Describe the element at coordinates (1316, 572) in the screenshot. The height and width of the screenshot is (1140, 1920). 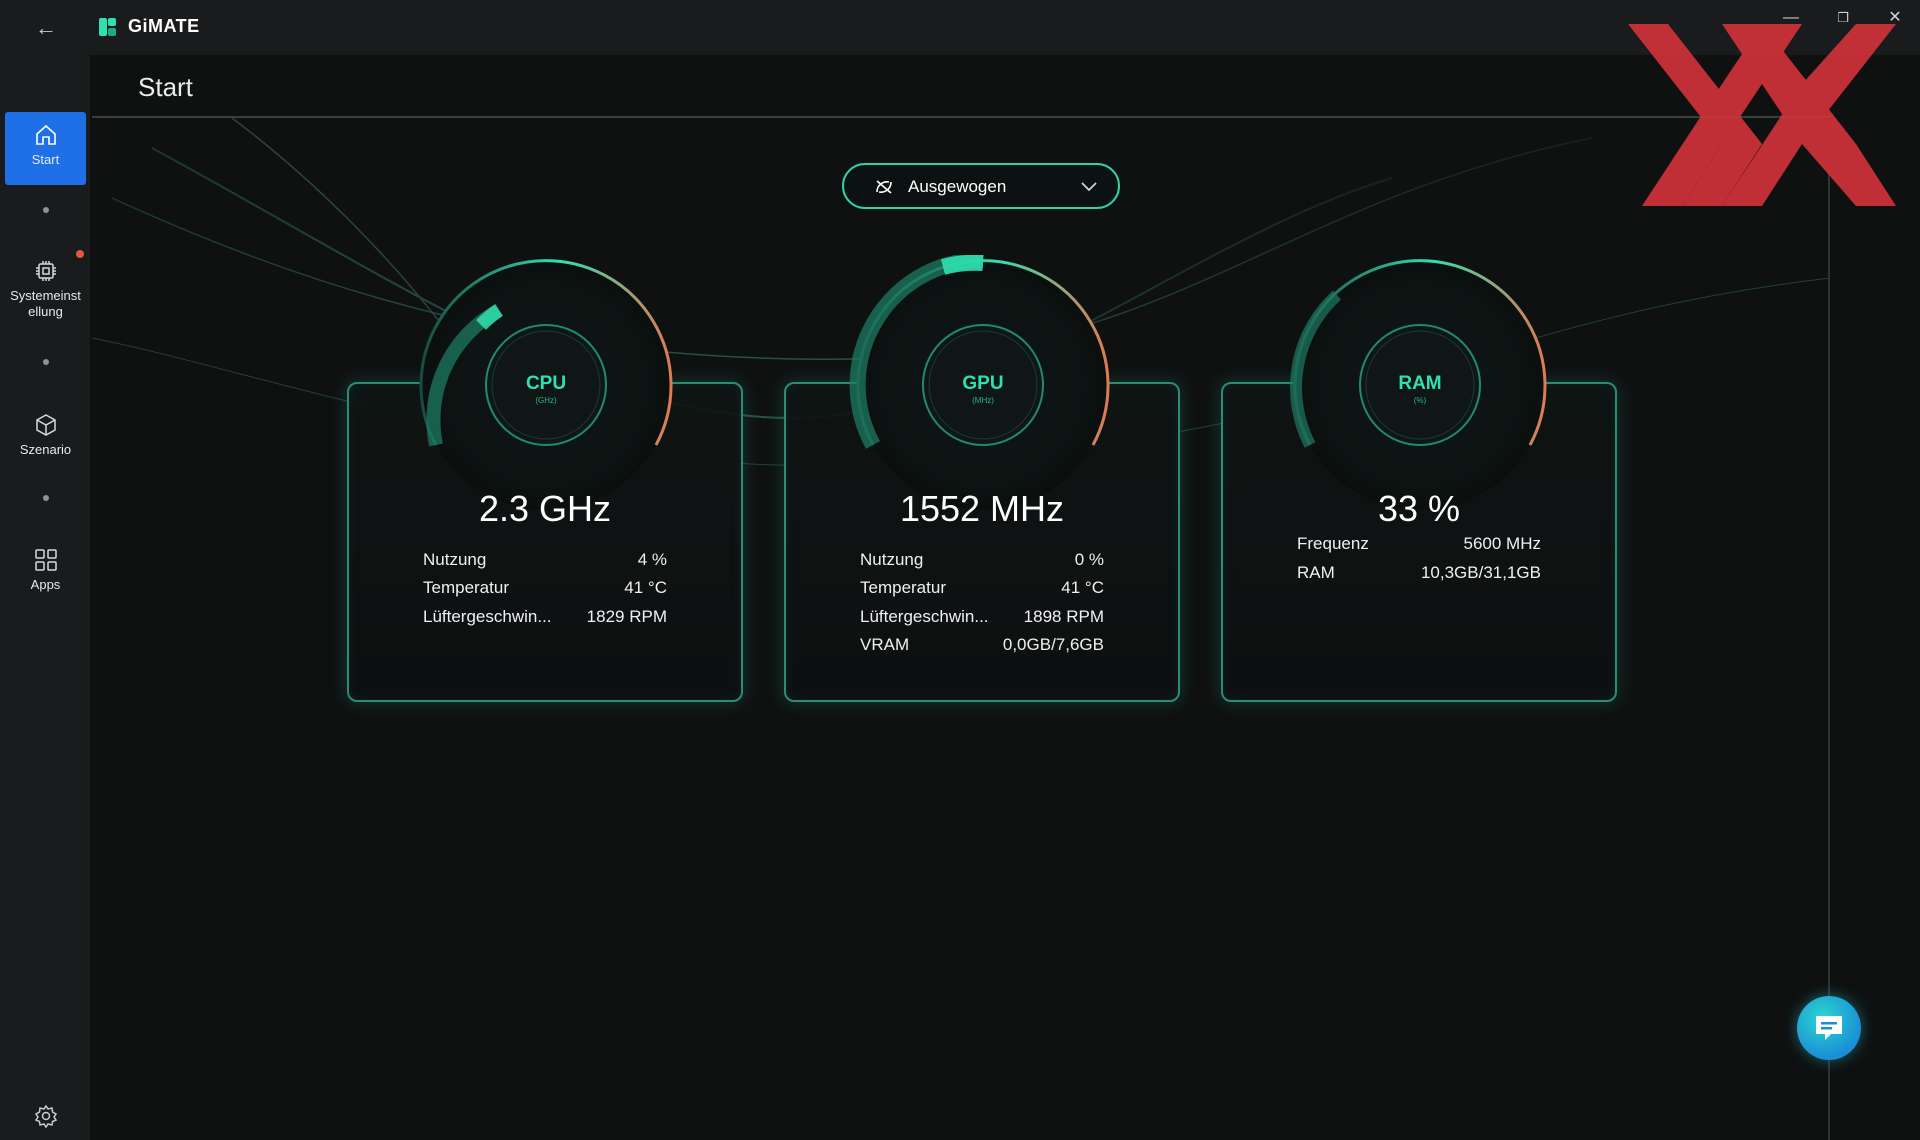
I see `stat-label: RAM` at that location.